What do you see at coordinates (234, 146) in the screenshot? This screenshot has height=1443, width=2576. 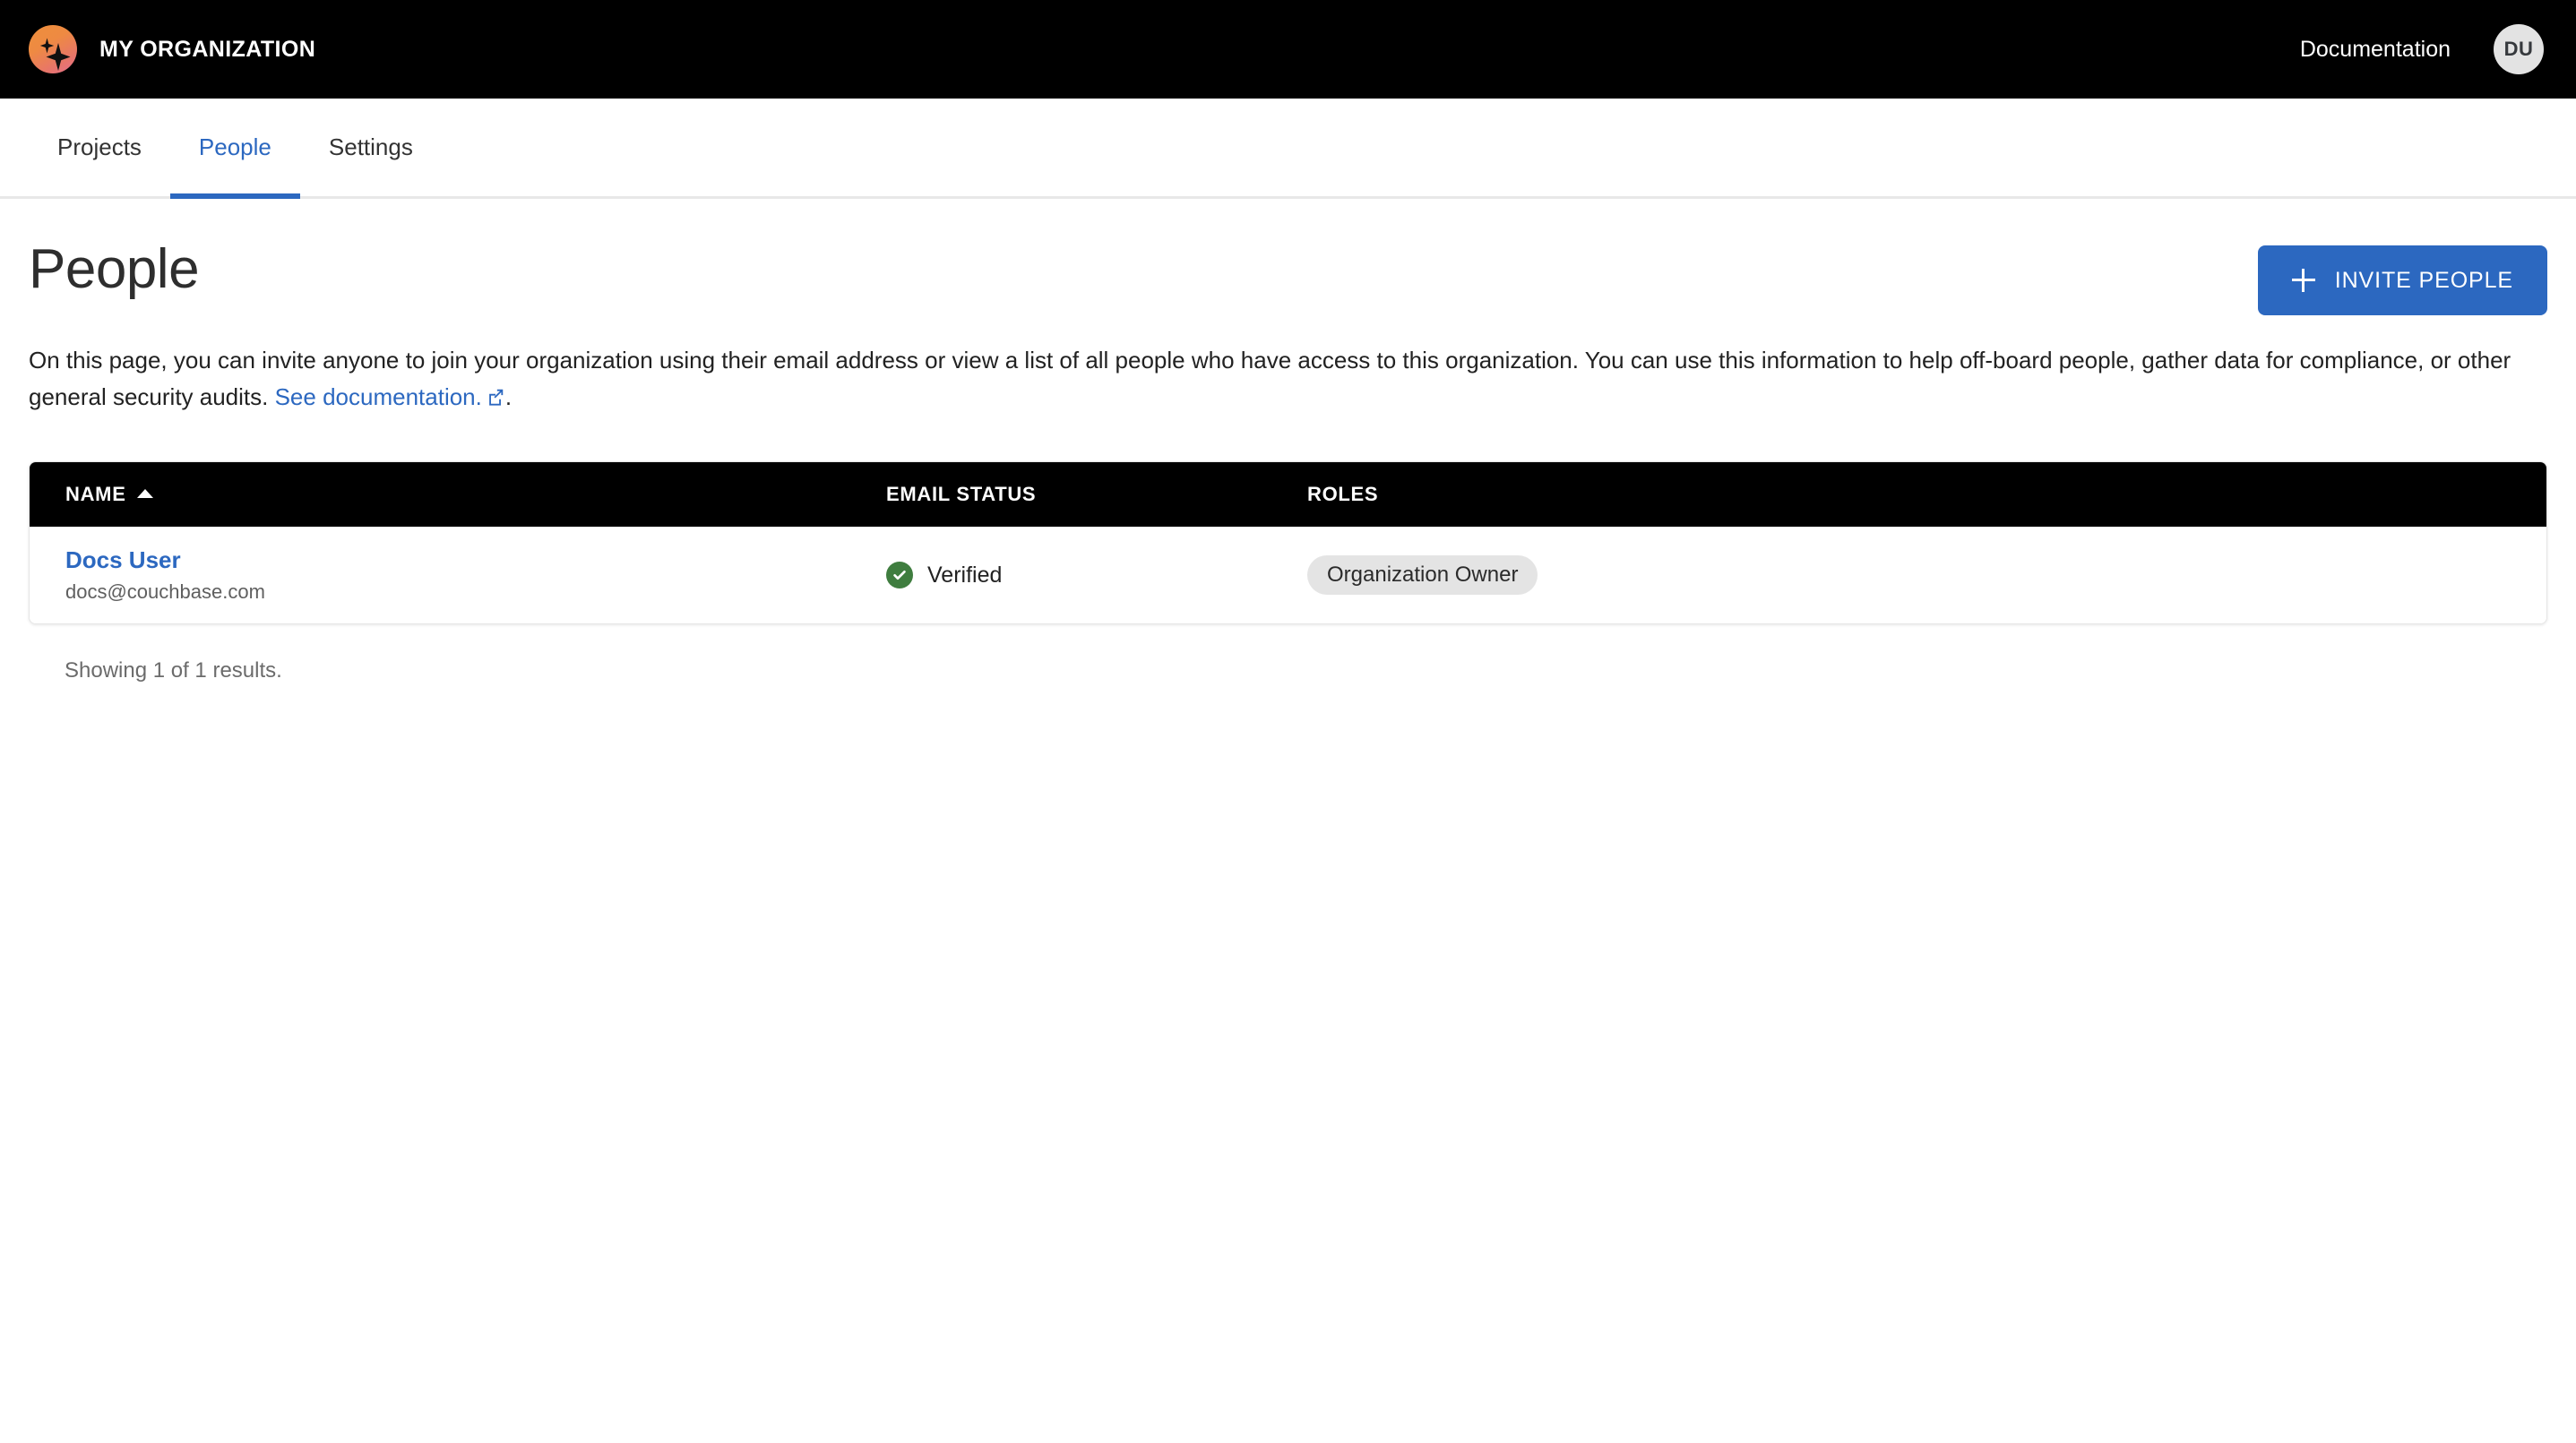 I see `tab-people-label: People` at bounding box center [234, 146].